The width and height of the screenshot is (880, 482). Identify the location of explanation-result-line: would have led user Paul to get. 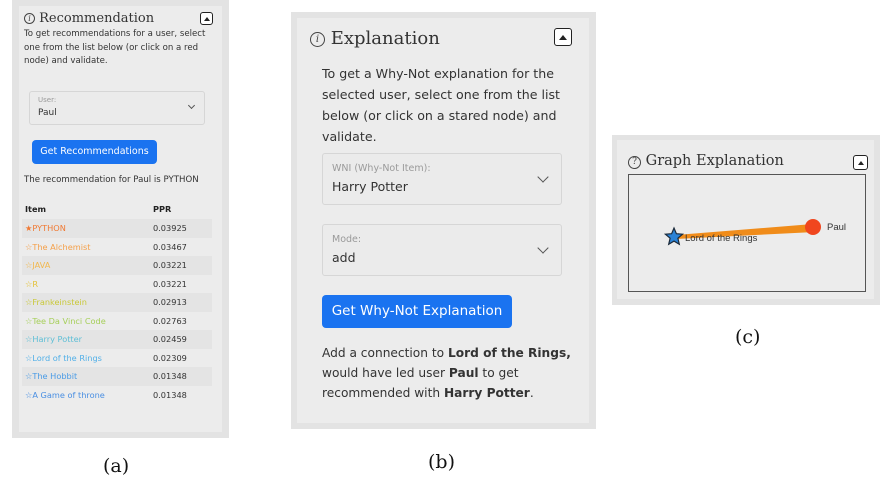
(446, 373).